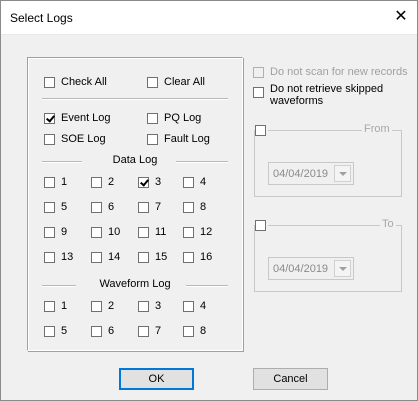 Image resolution: width=418 pixels, height=401 pixels. What do you see at coordinates (114, 257) in the screenshot?
I see `data-log-14-label: 14` at bounding box center [114, 257].